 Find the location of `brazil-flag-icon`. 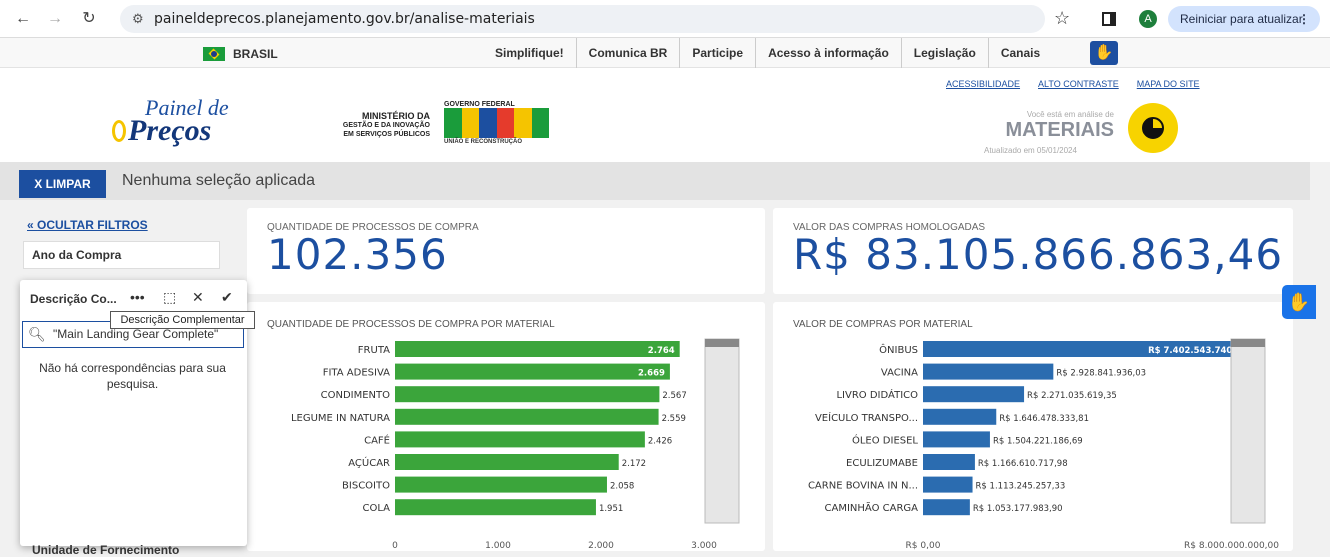

brazil-flag-icon is located at coordinates (214, 54).